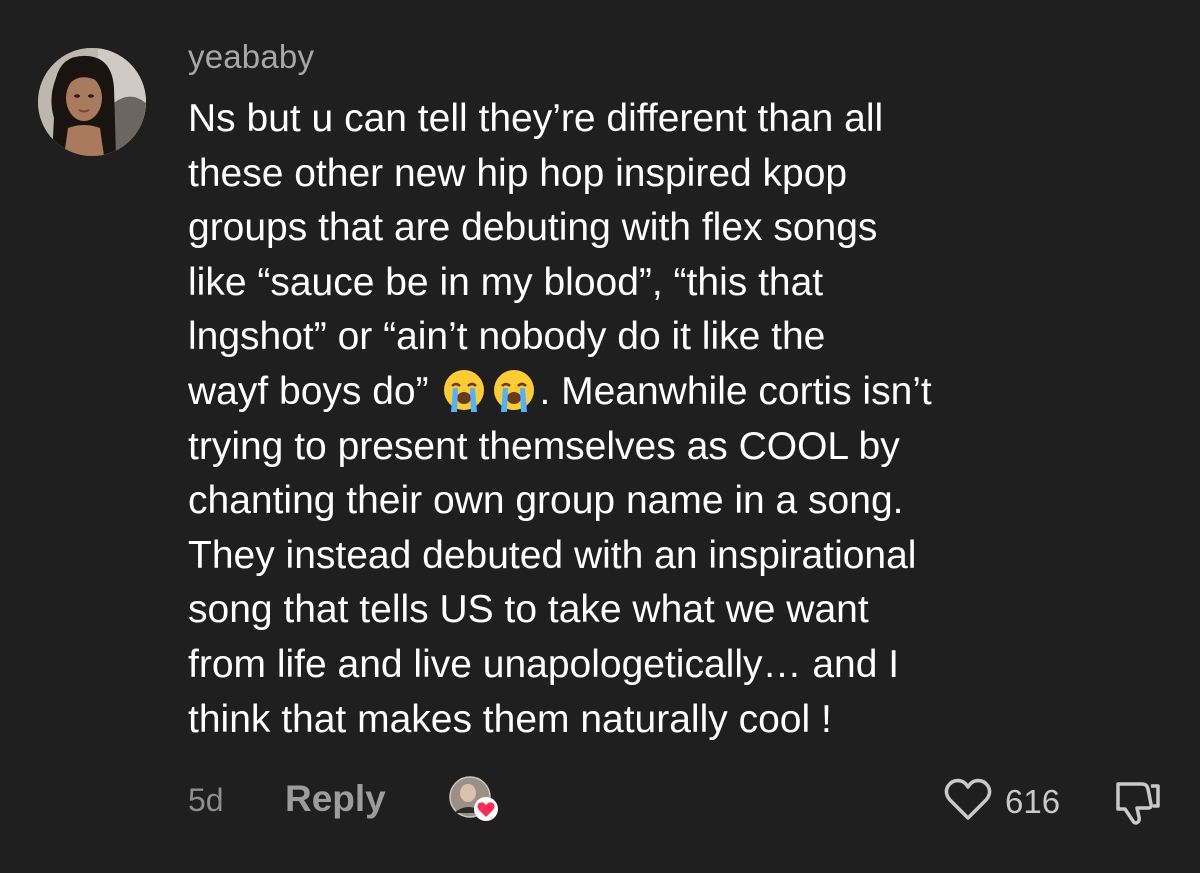  Describe the element at coordinates (533, 228) in the screenshot. I see `comment-line: groups that are debuting with flex songs` at that location.